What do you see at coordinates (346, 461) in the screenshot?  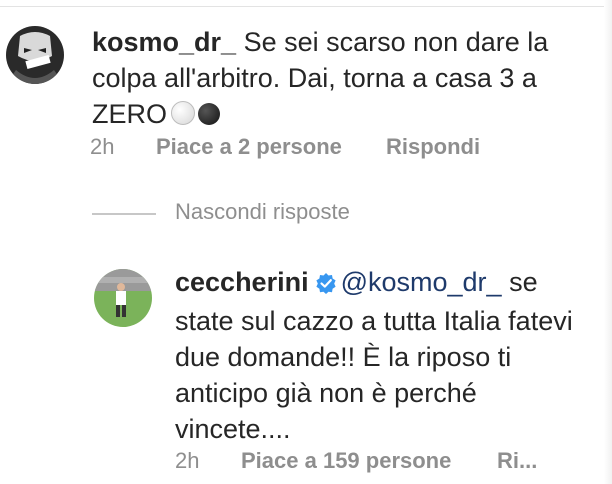 I see `reply-likes-link: Piace a 159 persone` at bounding box center [346, 461].